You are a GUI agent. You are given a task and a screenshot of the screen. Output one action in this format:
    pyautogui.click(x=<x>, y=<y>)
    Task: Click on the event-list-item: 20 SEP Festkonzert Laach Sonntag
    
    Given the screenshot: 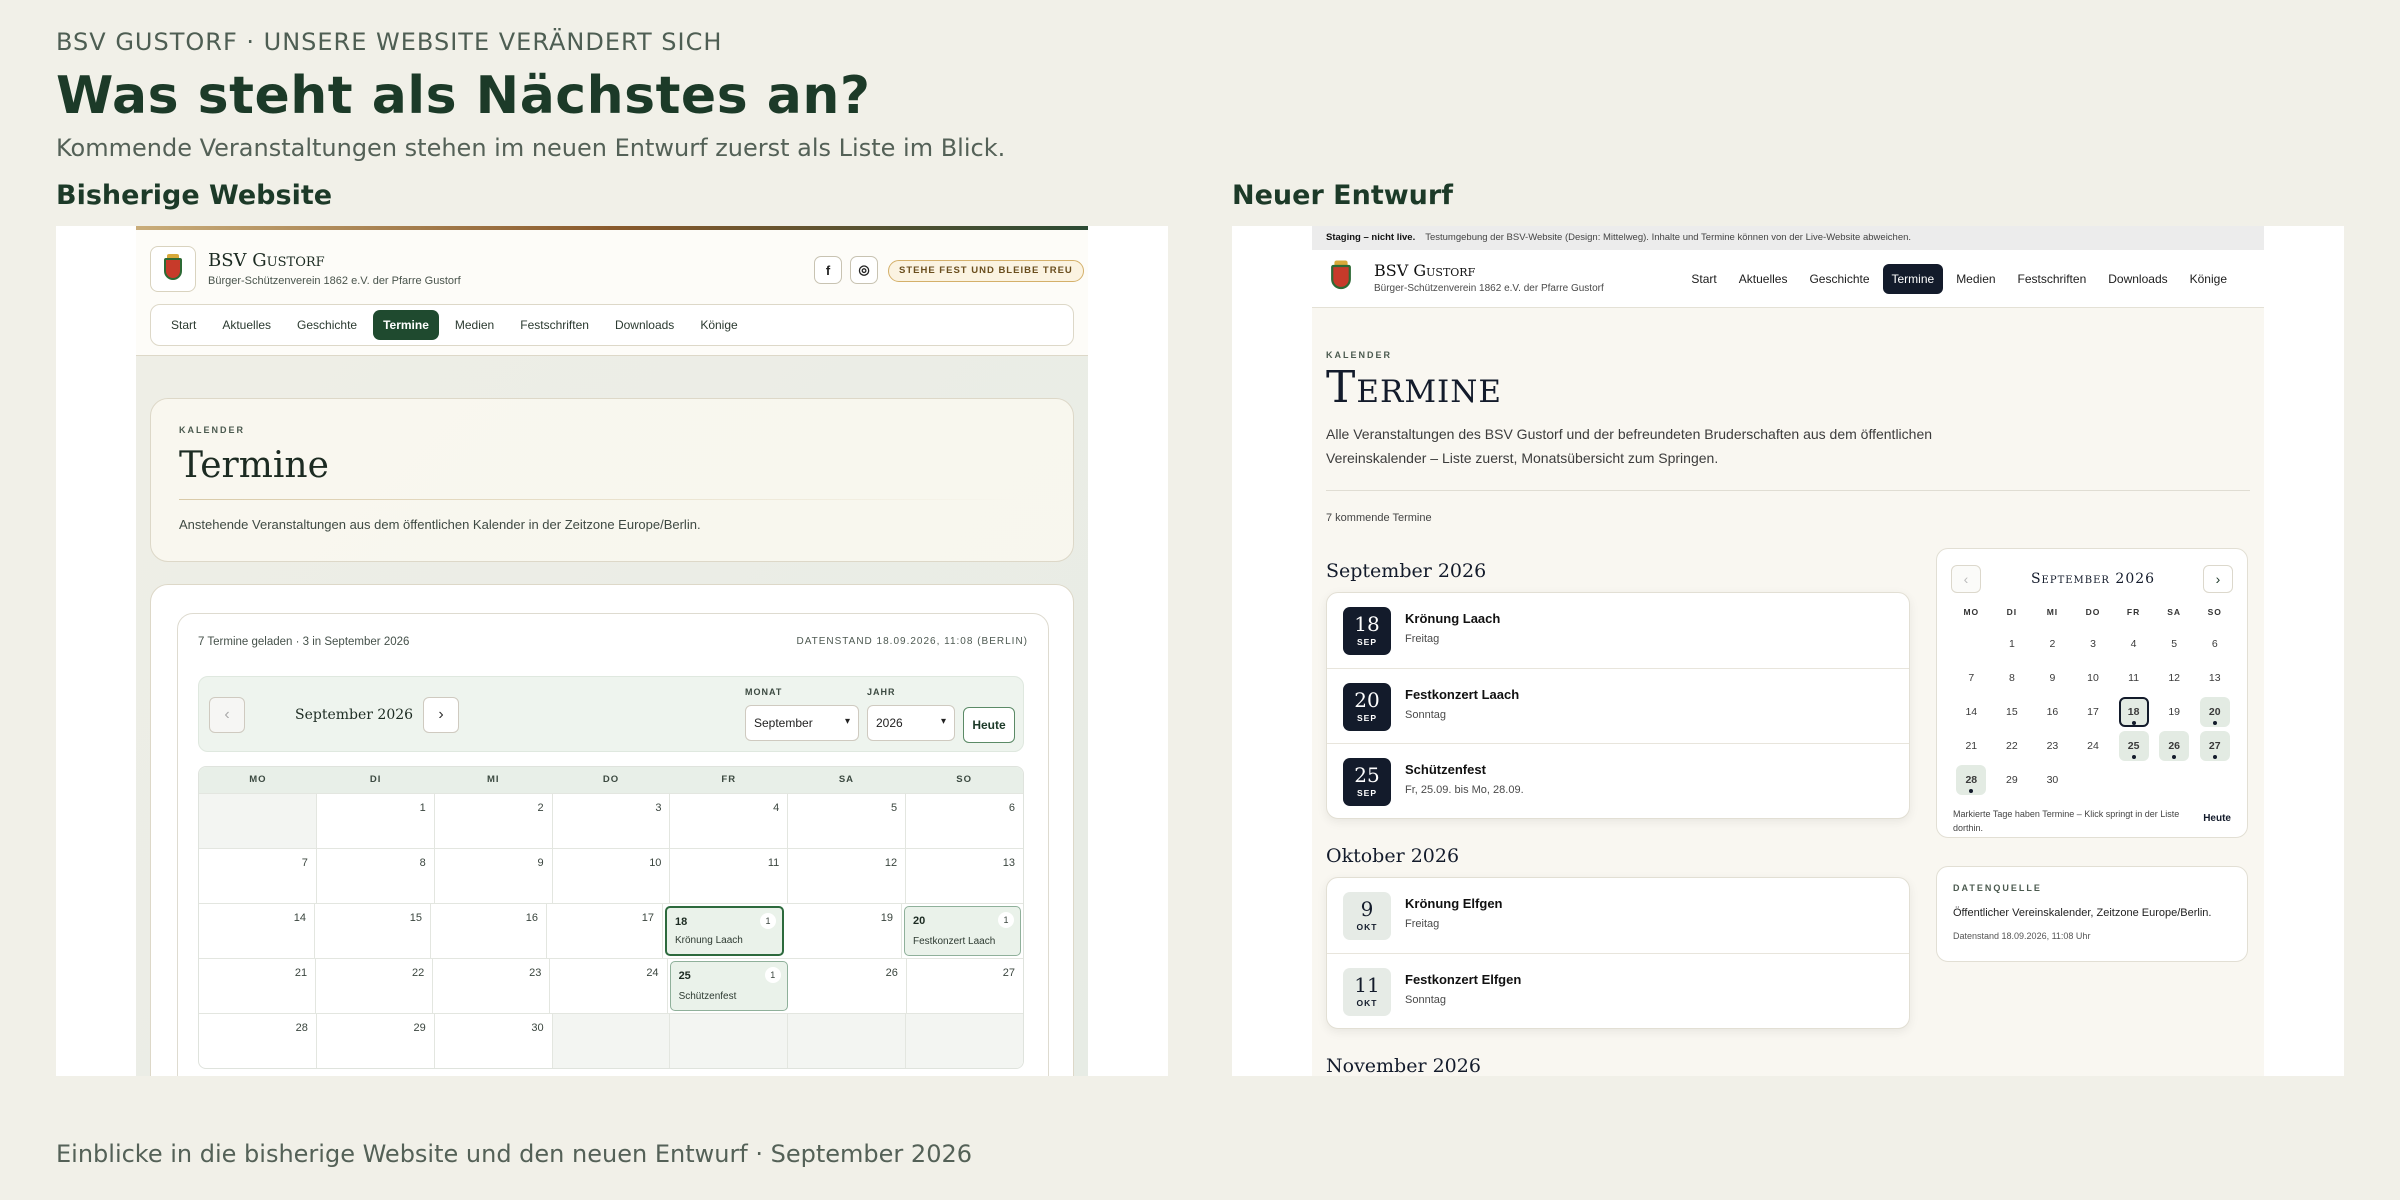 What is the action you would take?
    pyautogui.click(x=1618, y=705)
    